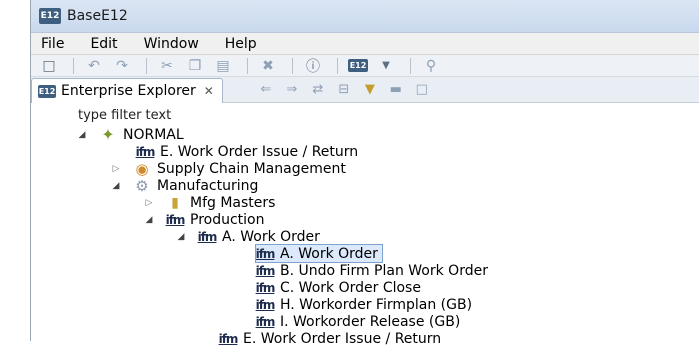 This screenshot has height=347, width=699. What do you see at coordinates (313, 66) in the screenshot?
I see `help-icon: ⓘ` at bounding box center [313, 66].